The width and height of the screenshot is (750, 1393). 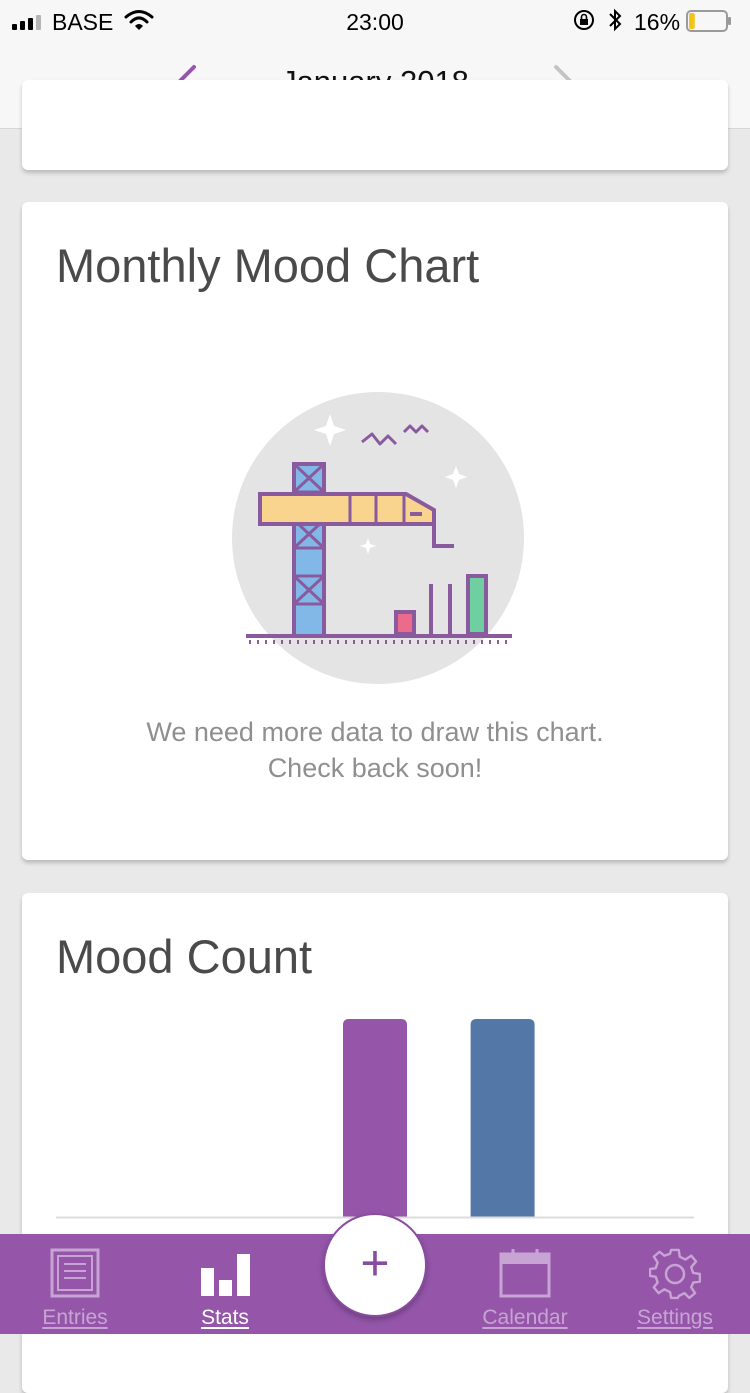 I want to click on mood-count-bars, so click(x=375, y=1119).